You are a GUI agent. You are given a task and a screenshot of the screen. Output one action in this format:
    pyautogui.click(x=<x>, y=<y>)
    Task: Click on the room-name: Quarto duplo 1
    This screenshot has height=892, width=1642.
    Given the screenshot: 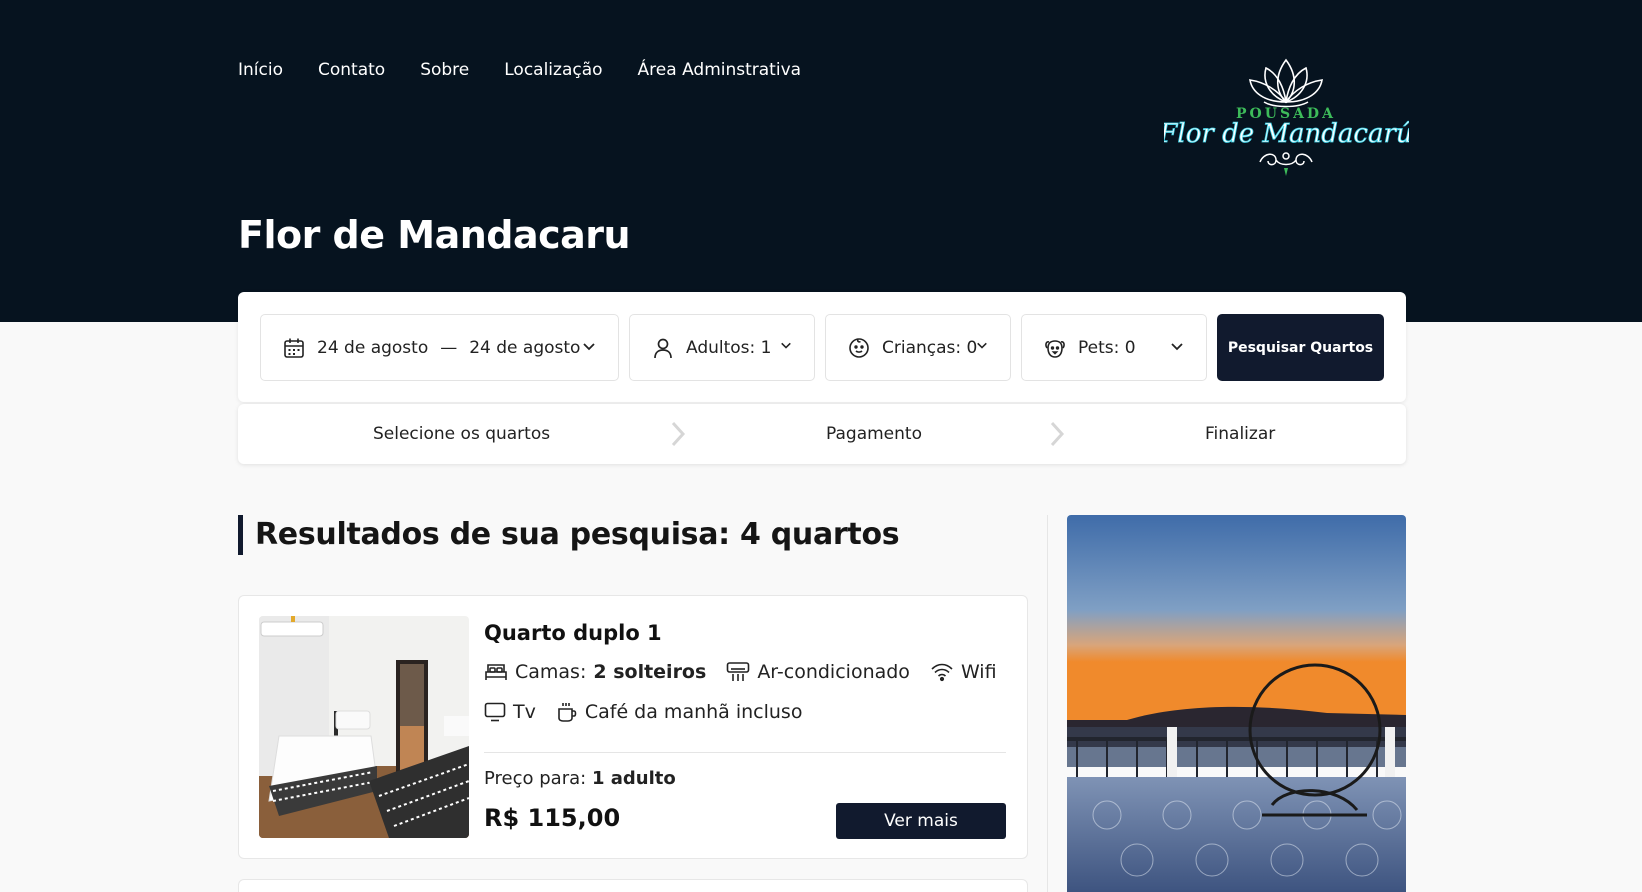 What is the action you would take?
    pyautogui.click(x=573, y=633)
    